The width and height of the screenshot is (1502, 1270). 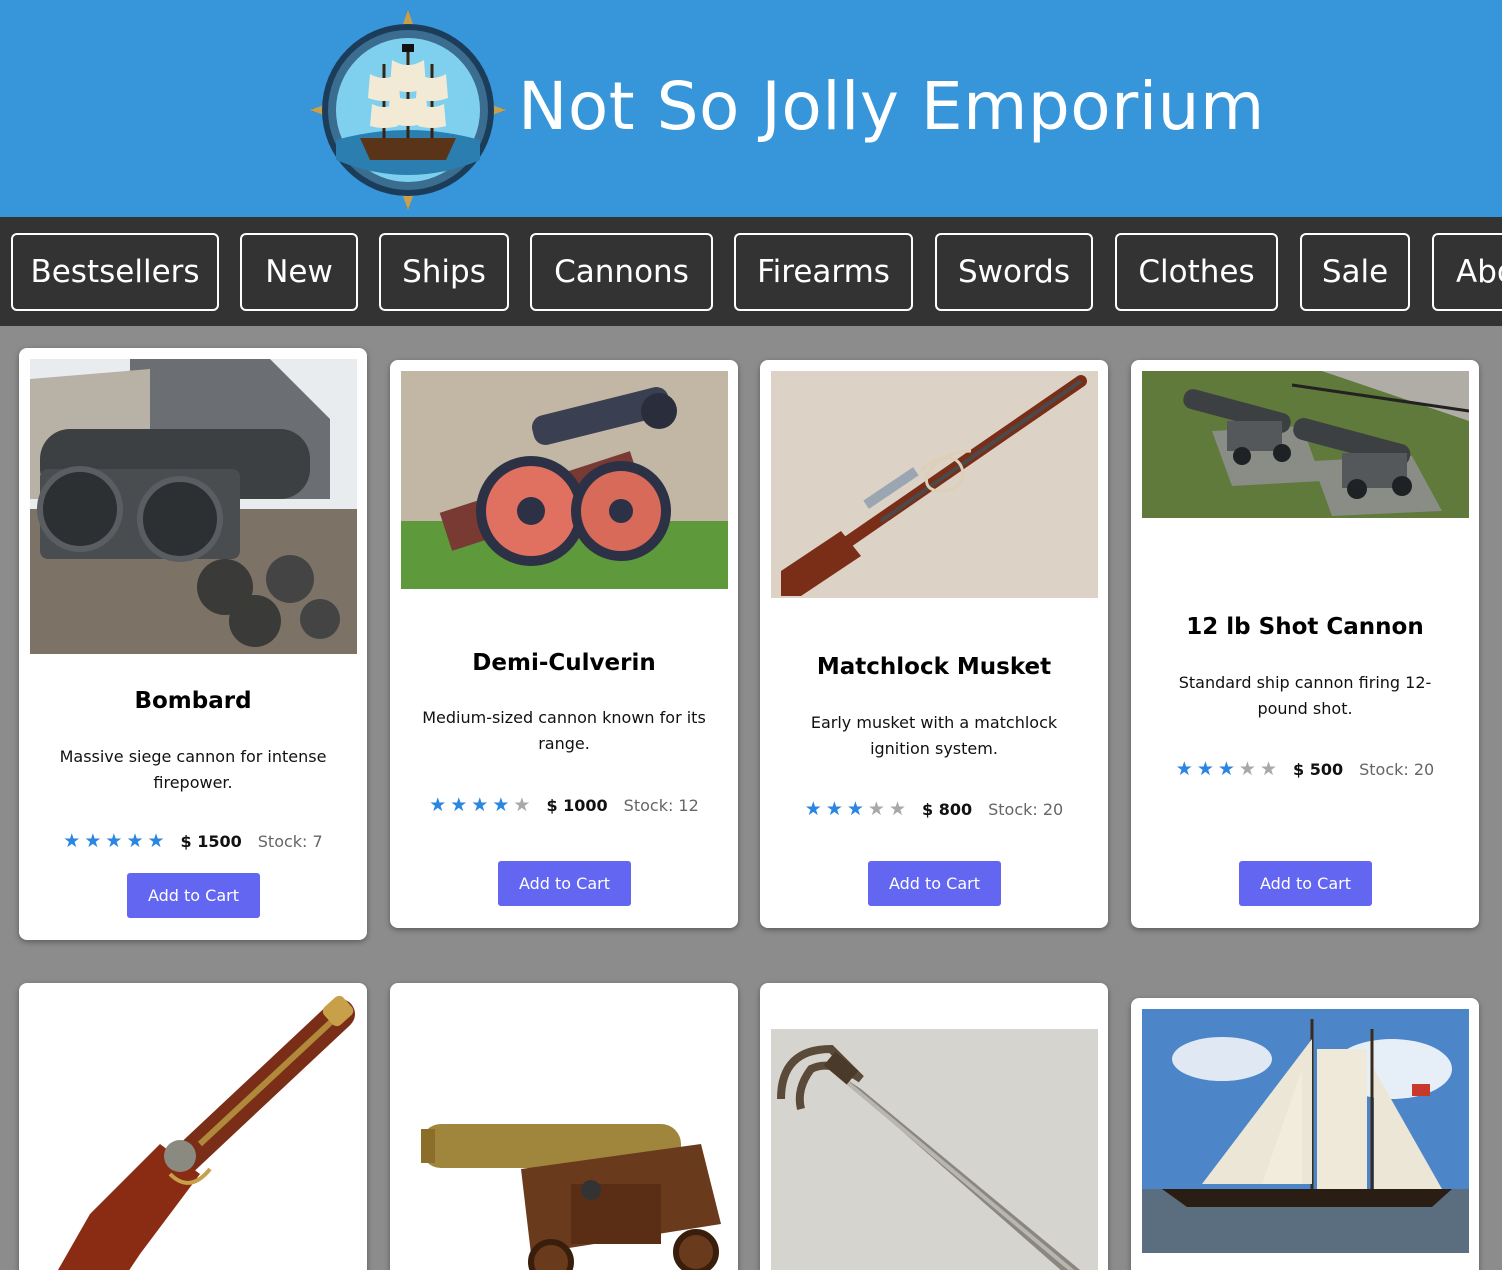 I want to click on ship-image, so click(x=1305, y=1131).